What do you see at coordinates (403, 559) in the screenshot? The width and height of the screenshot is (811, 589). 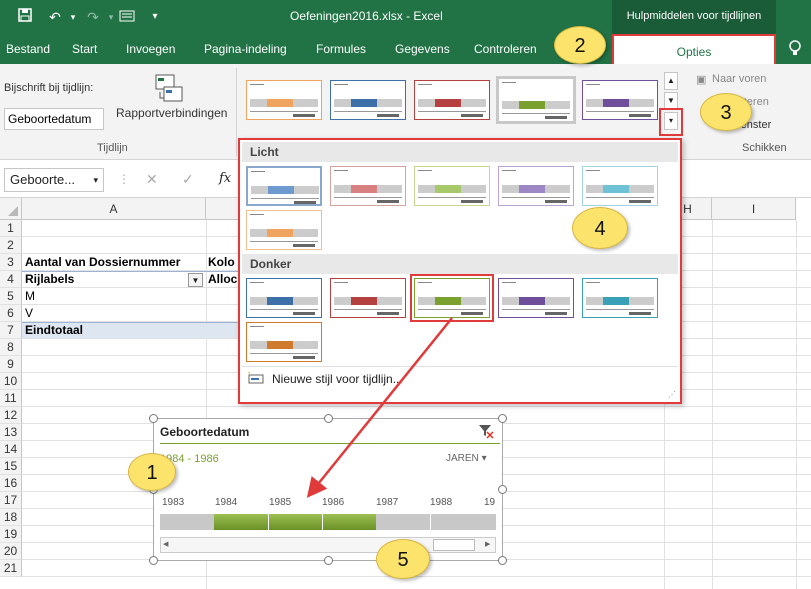 I see `callout-5: 5` at bounding box center [403, 559].